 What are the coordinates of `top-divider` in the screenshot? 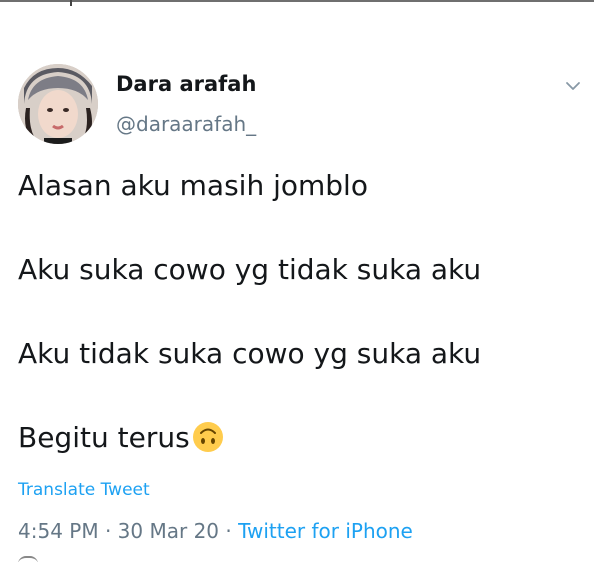 It's located at (297, 1).